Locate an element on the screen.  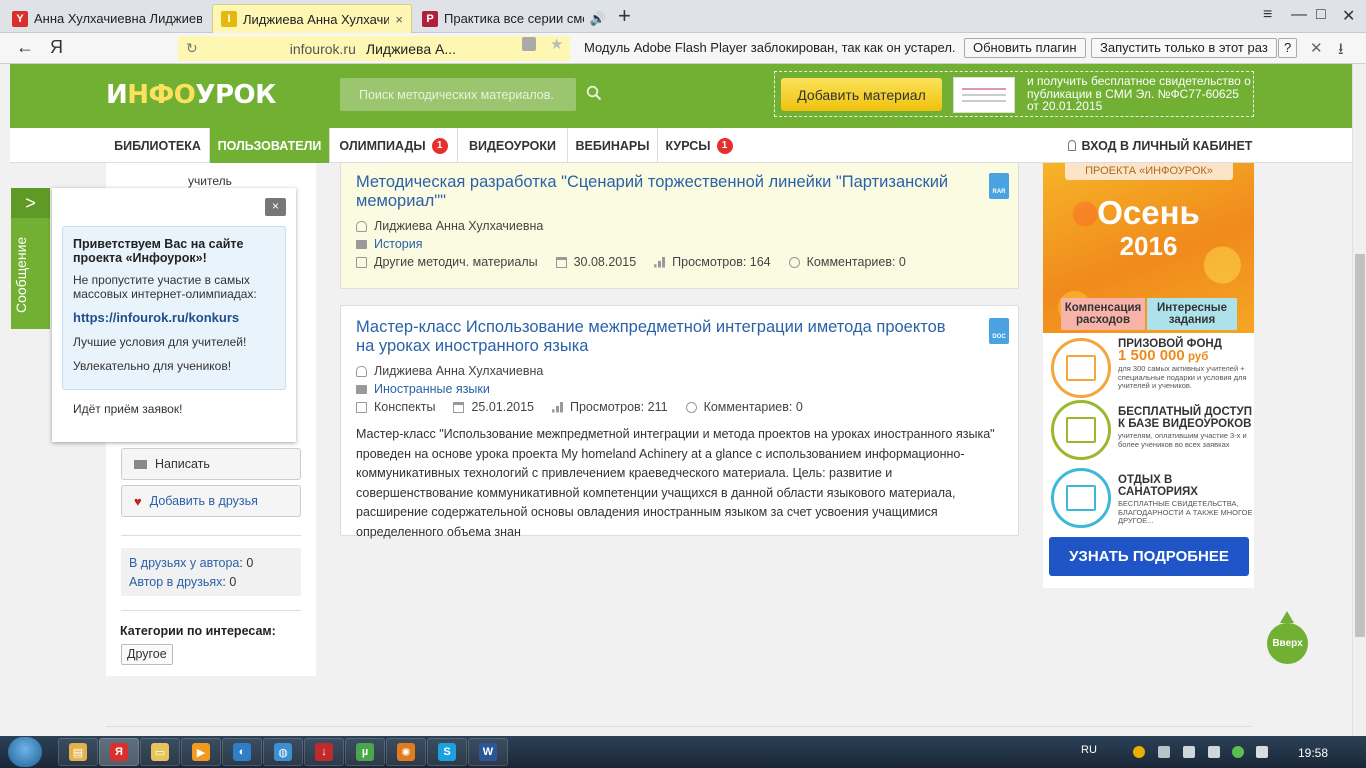
notification-icon is located at coordinates (1139, 752).